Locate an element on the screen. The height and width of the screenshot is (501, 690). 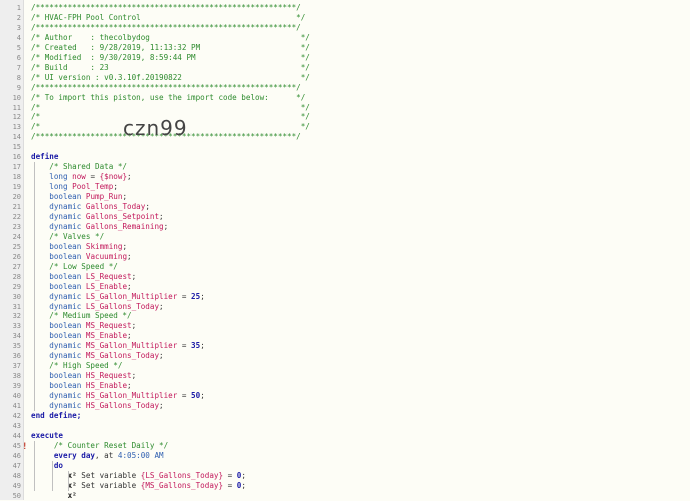
variable-name: MS_Enable is located at coordinates (106, 335).